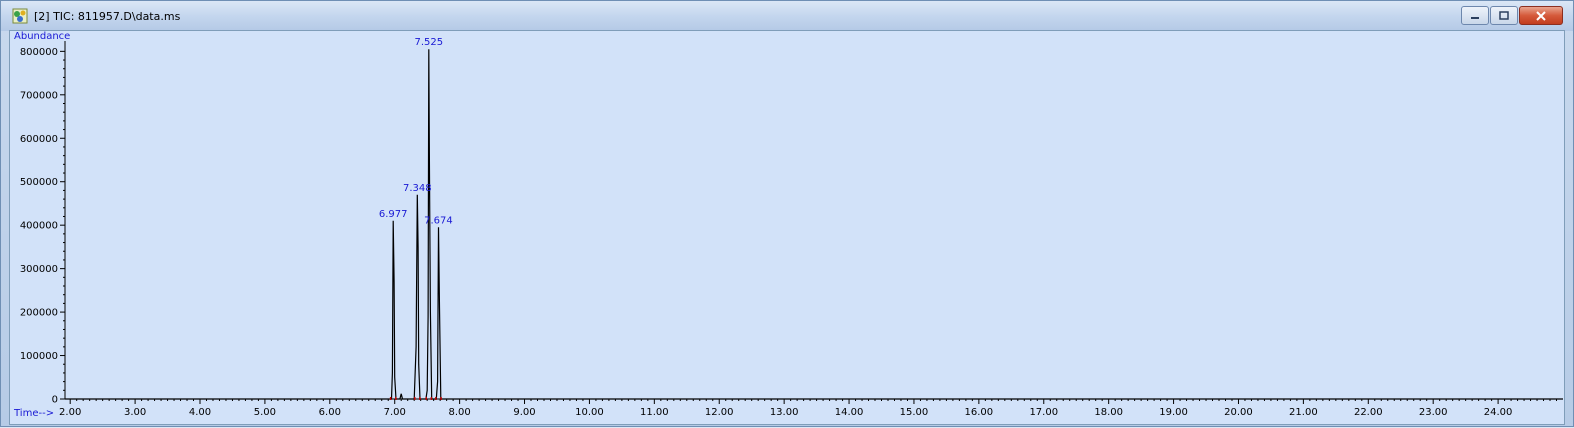 Image resolution: width=1574 pixels, height=428 pixels. What do you see at coordinates (395, 412) in the screenshot?
I see `x-tick-label: 7.00` at bounding box center [395, 412].